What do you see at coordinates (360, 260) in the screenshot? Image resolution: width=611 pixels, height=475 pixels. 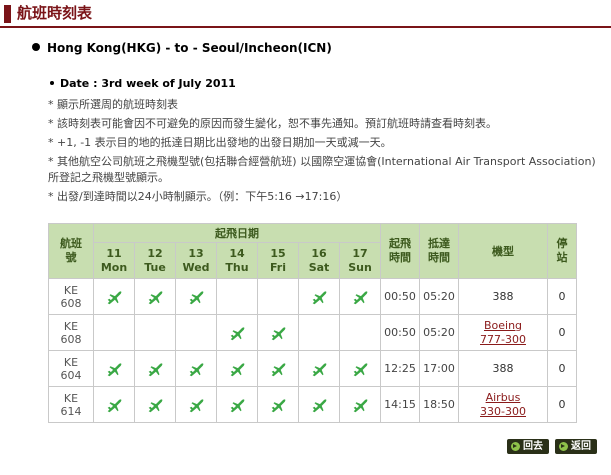 I see `day-header-sun: 17 Sun` at bounding box center [360, 260].